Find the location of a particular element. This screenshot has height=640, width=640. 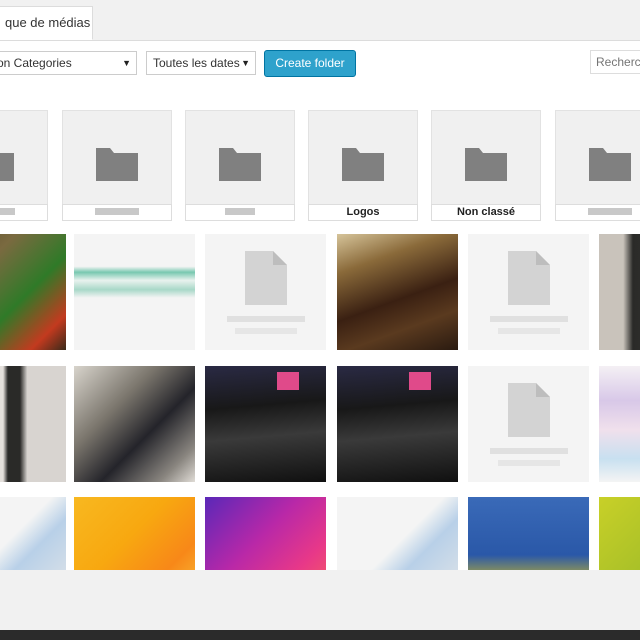

tab-media-library: que de médias is located at coordinates (46, 23).